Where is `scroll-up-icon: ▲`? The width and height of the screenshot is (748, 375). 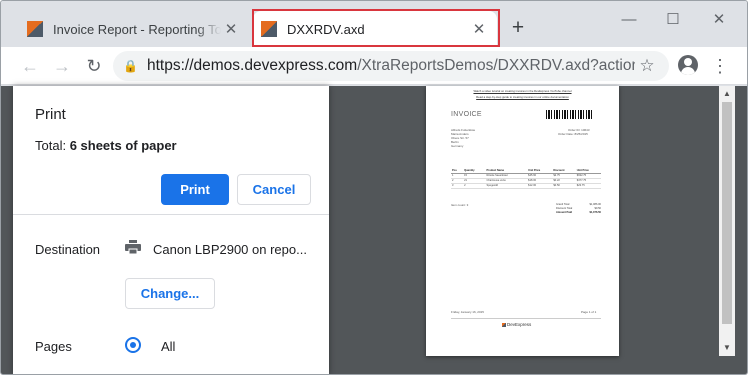
scroll-up-icon: ▲ is located at coordinates (727, 94).